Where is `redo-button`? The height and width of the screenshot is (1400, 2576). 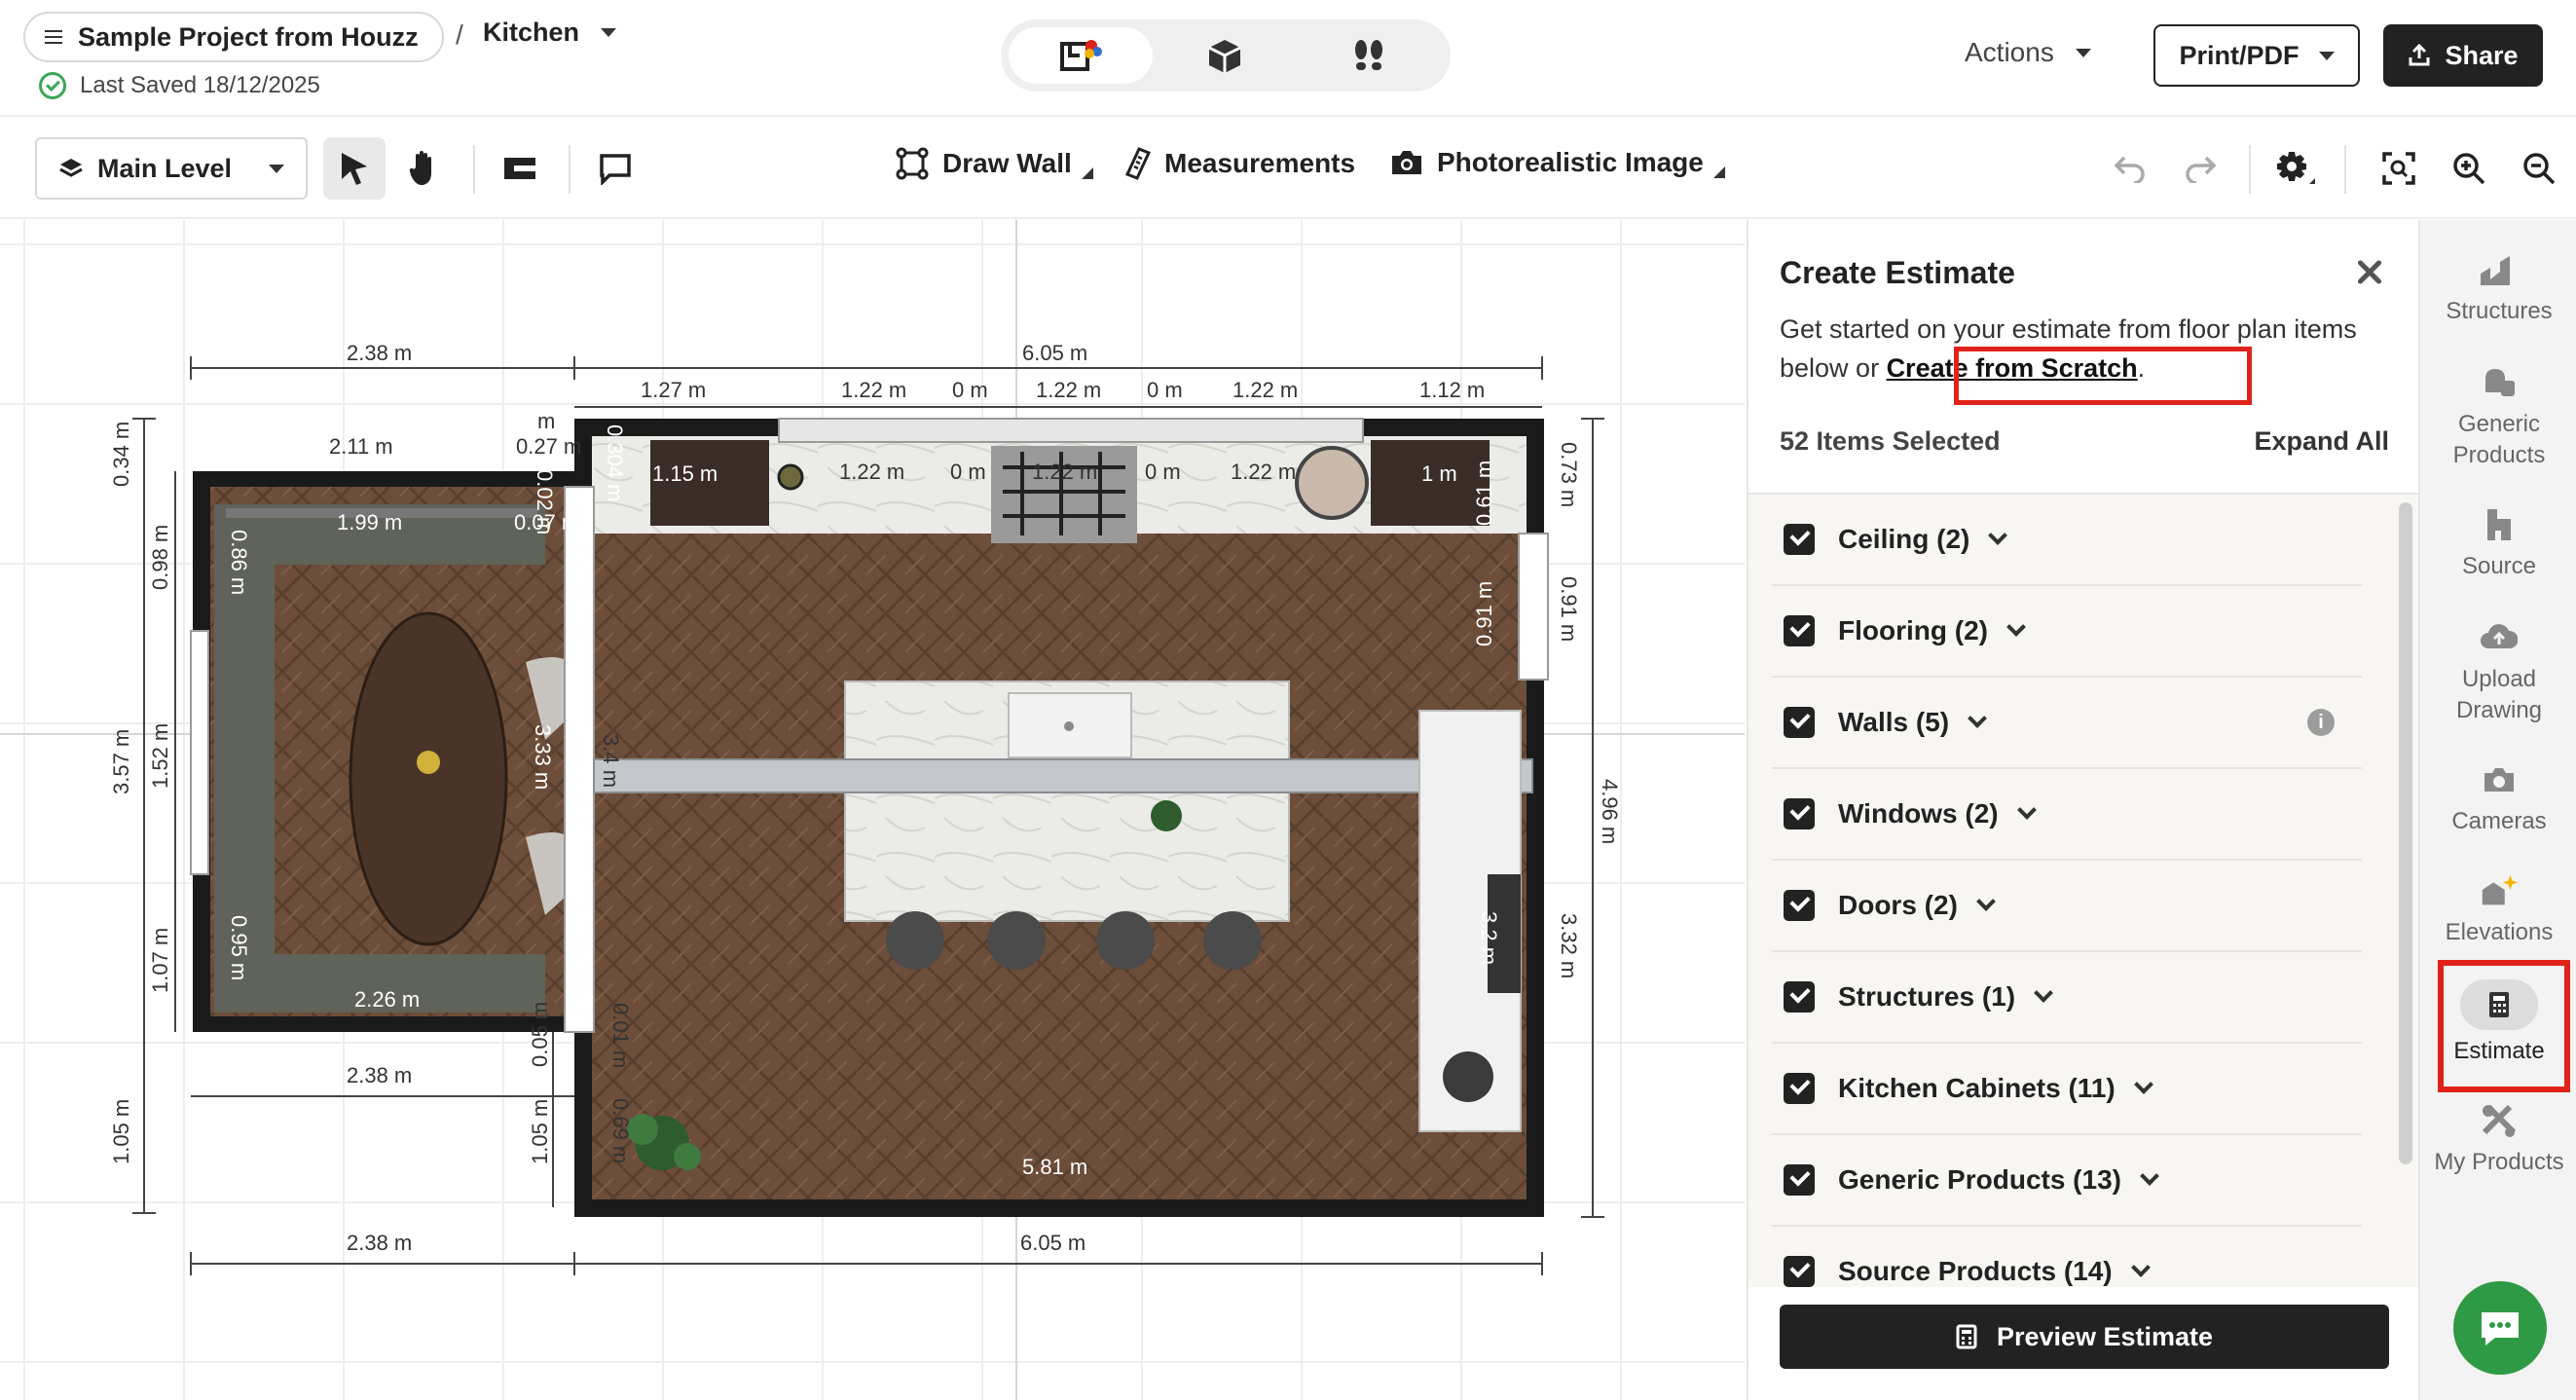
redo-button is located at coordinates (2200, 168).